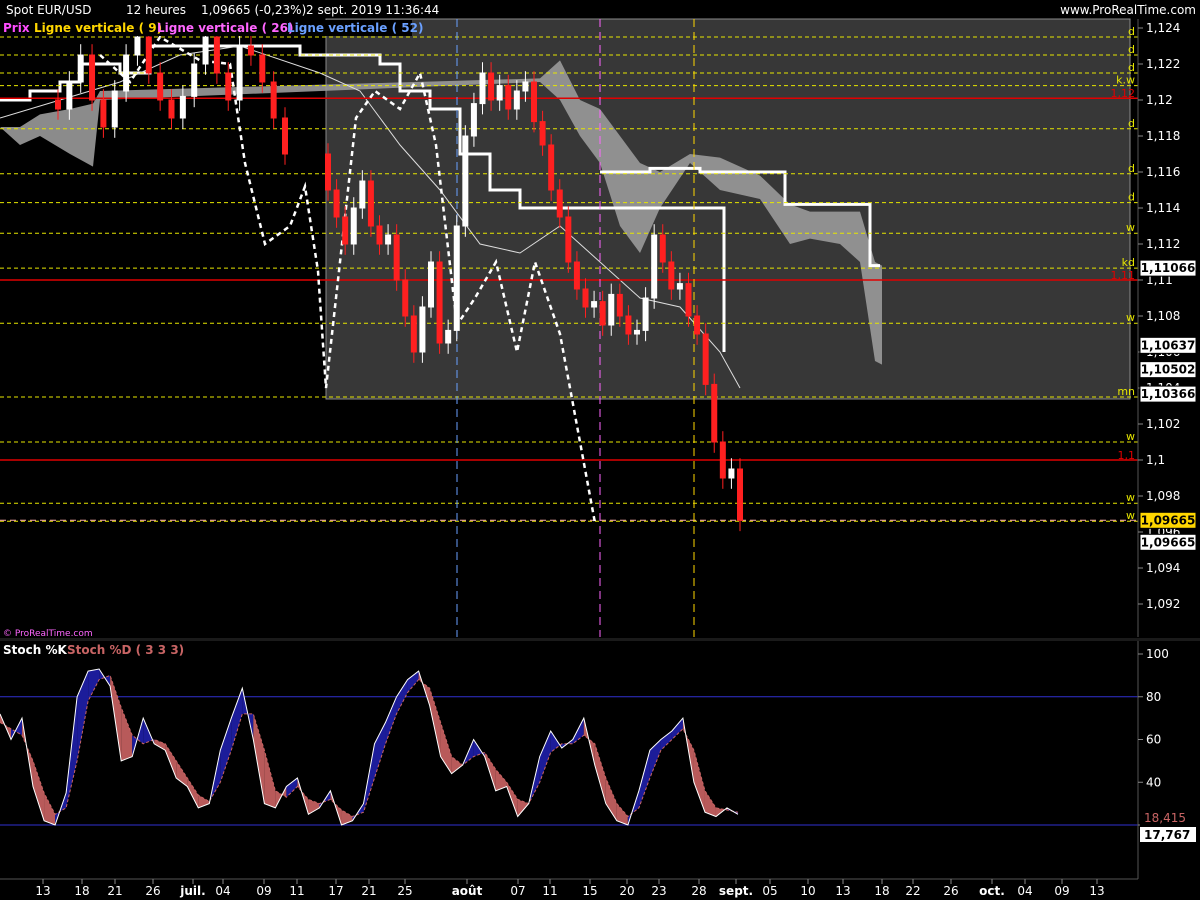 This screenshot has height=900, width=1200. I want to click on header-price-change: 1,09665 (-0,23%), so click(253, 10).